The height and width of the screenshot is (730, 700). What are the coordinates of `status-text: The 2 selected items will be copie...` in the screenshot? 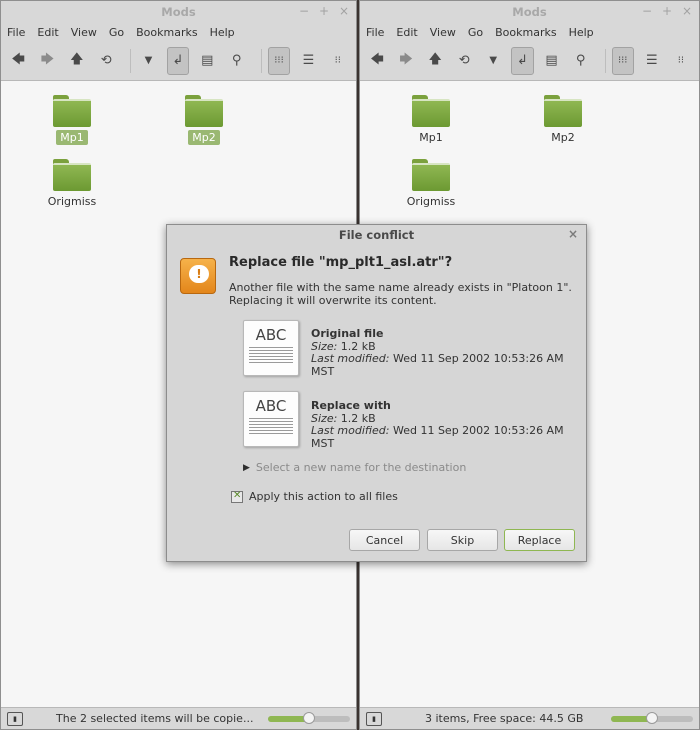 It's located at (155, 718).